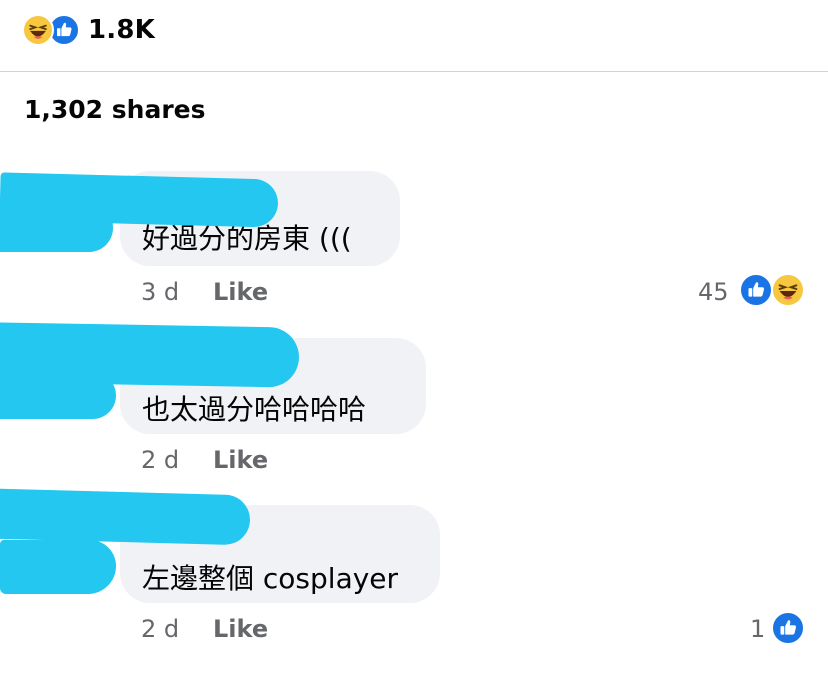 The width and height of the screenshot is (828, 678). Describe the element at coordinates (713, 292) in the screenshot. I see `comment-reaction-count: 45` at that location.